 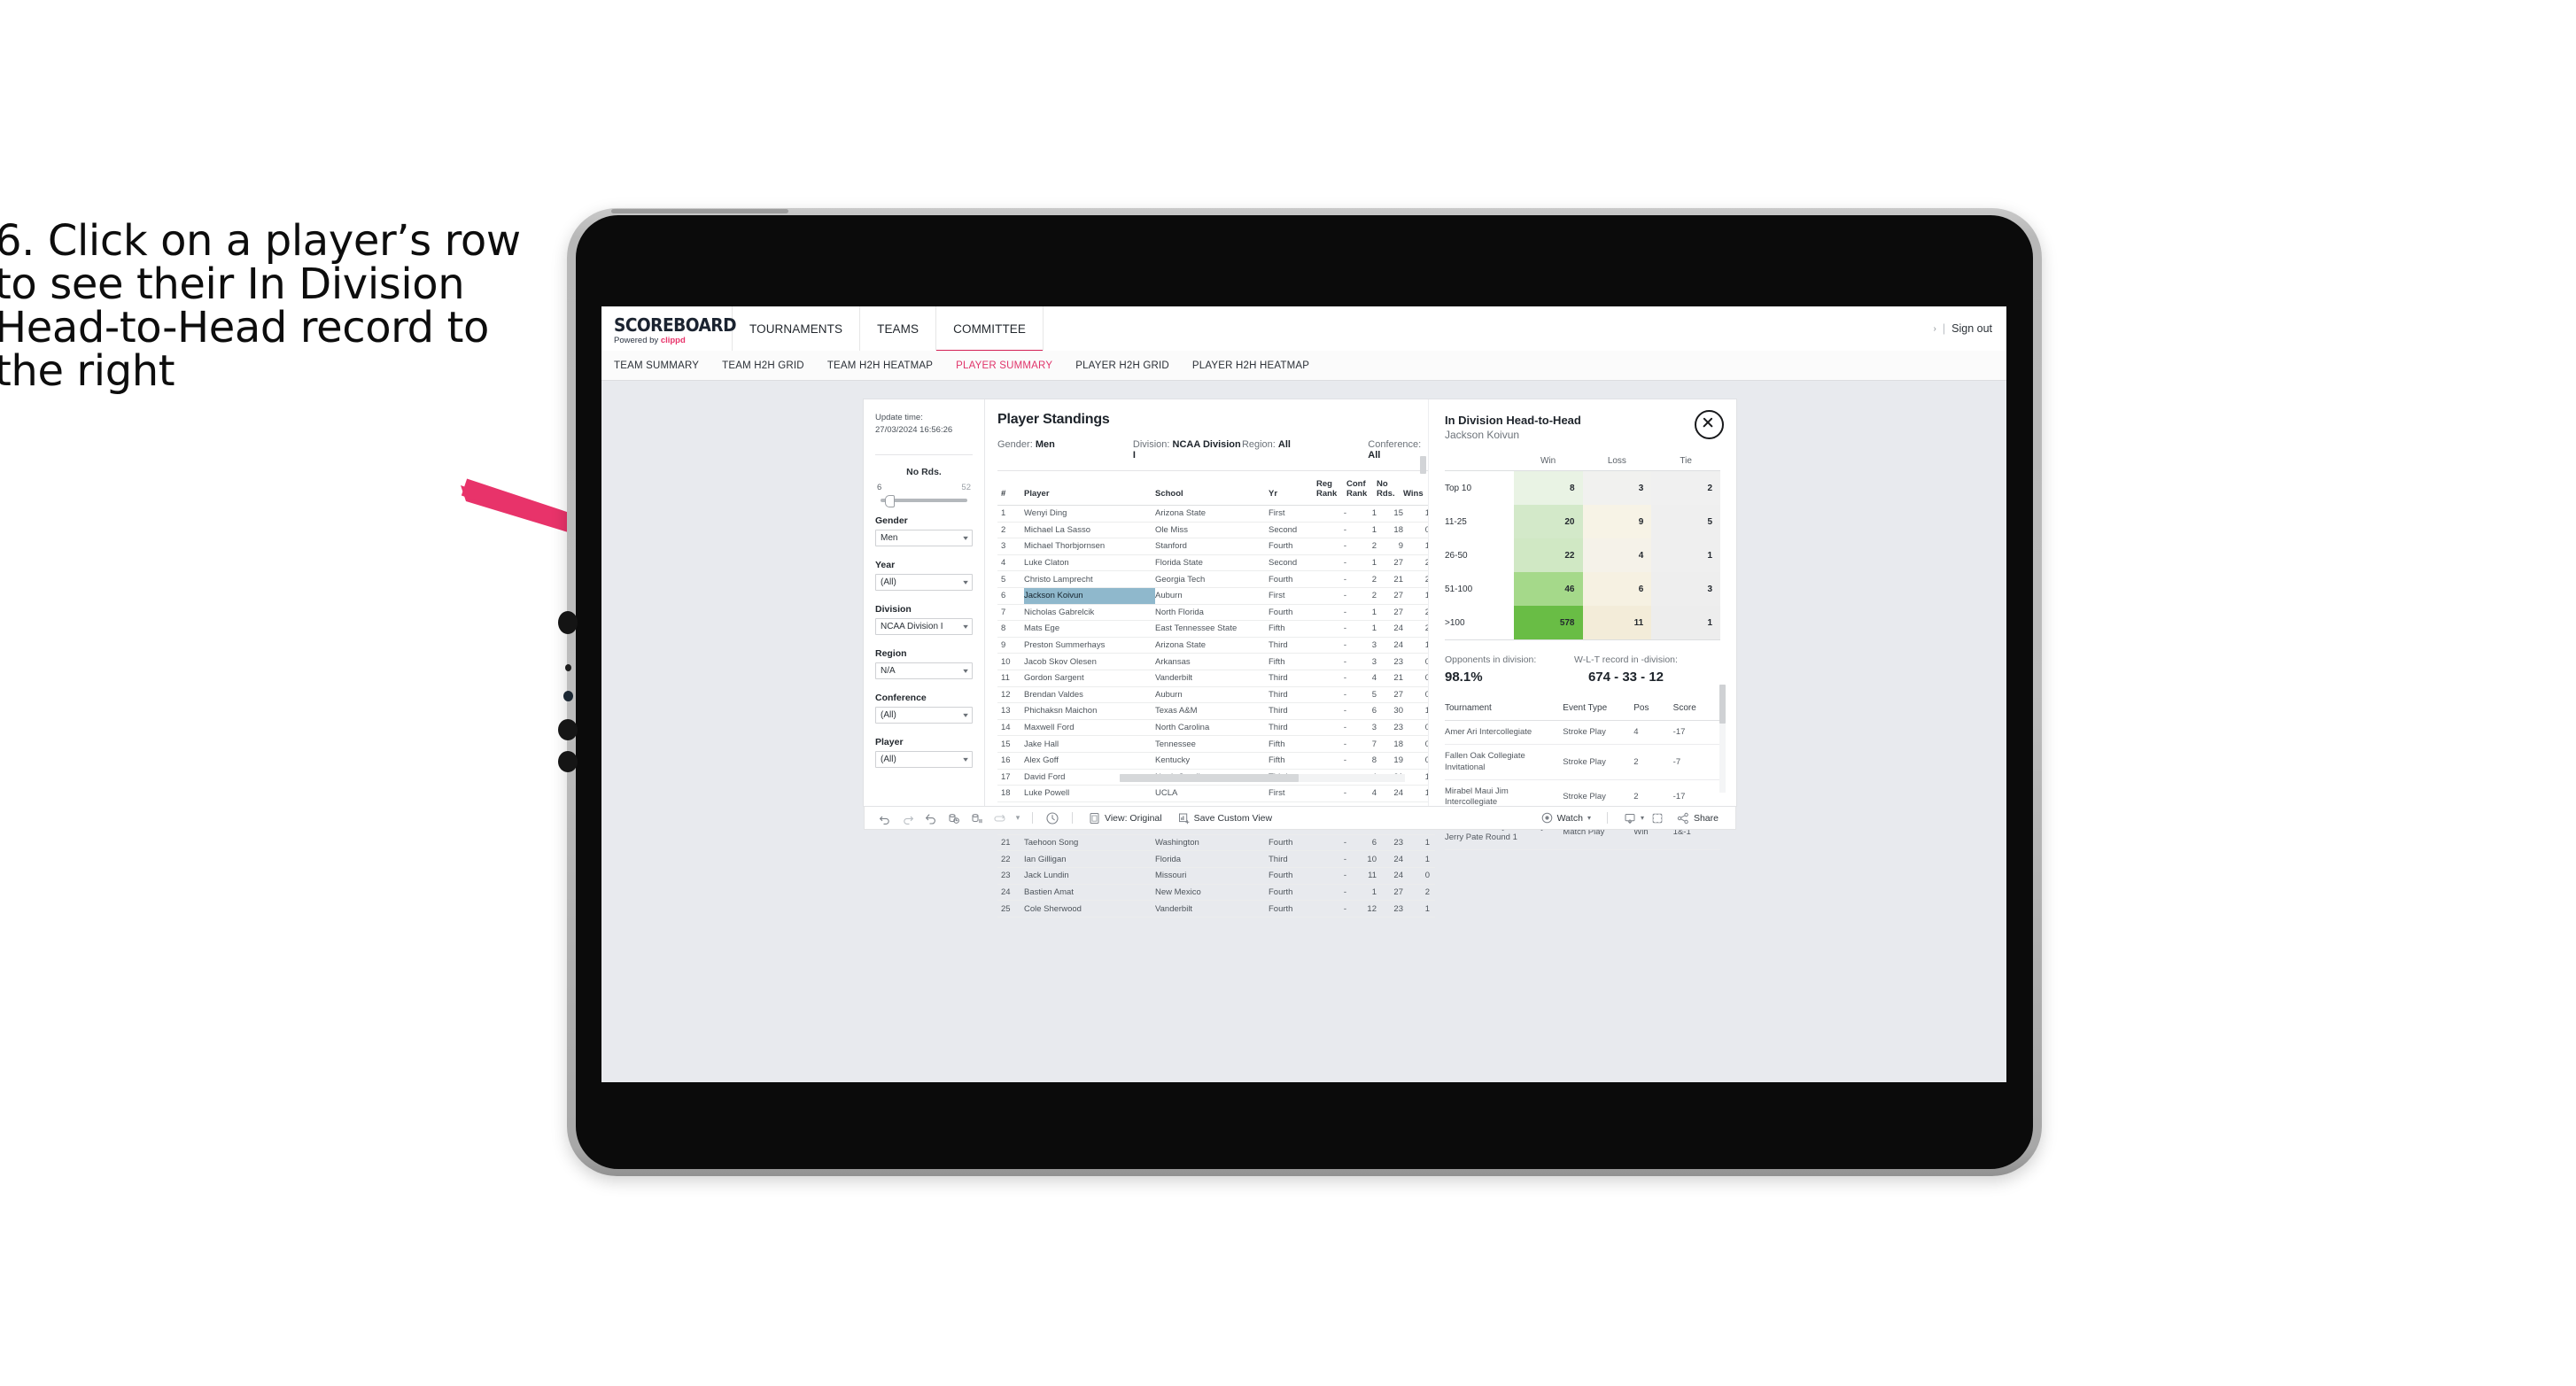 I want to click on tournament-row: Amer Ari Intercollegiate Stroke Play 4 -17, so click(x=1582, y=733).